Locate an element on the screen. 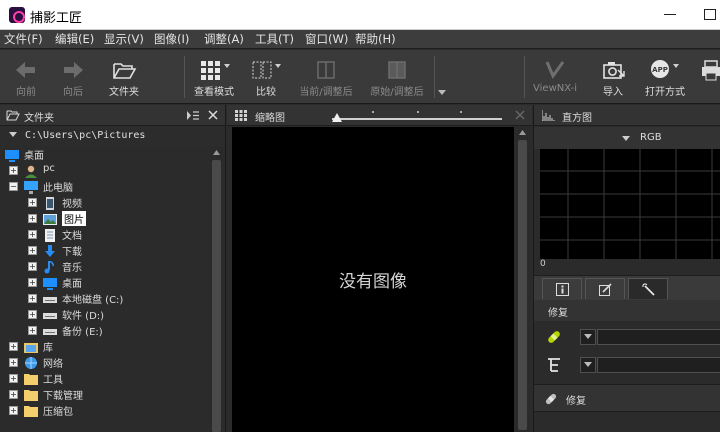  panel-menu-icon is located at coordinates (193, 115).